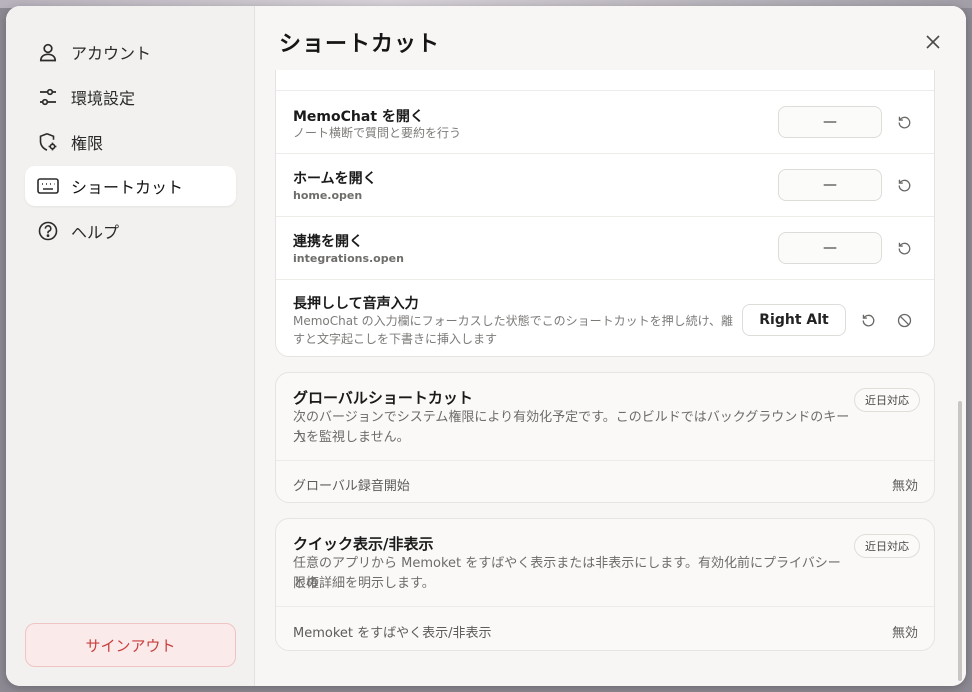 The height and width of the screenshot is (692, 972). I want to click on setting-row: Memoket をすばやく表示/非表示 無効, so click(605, 628).